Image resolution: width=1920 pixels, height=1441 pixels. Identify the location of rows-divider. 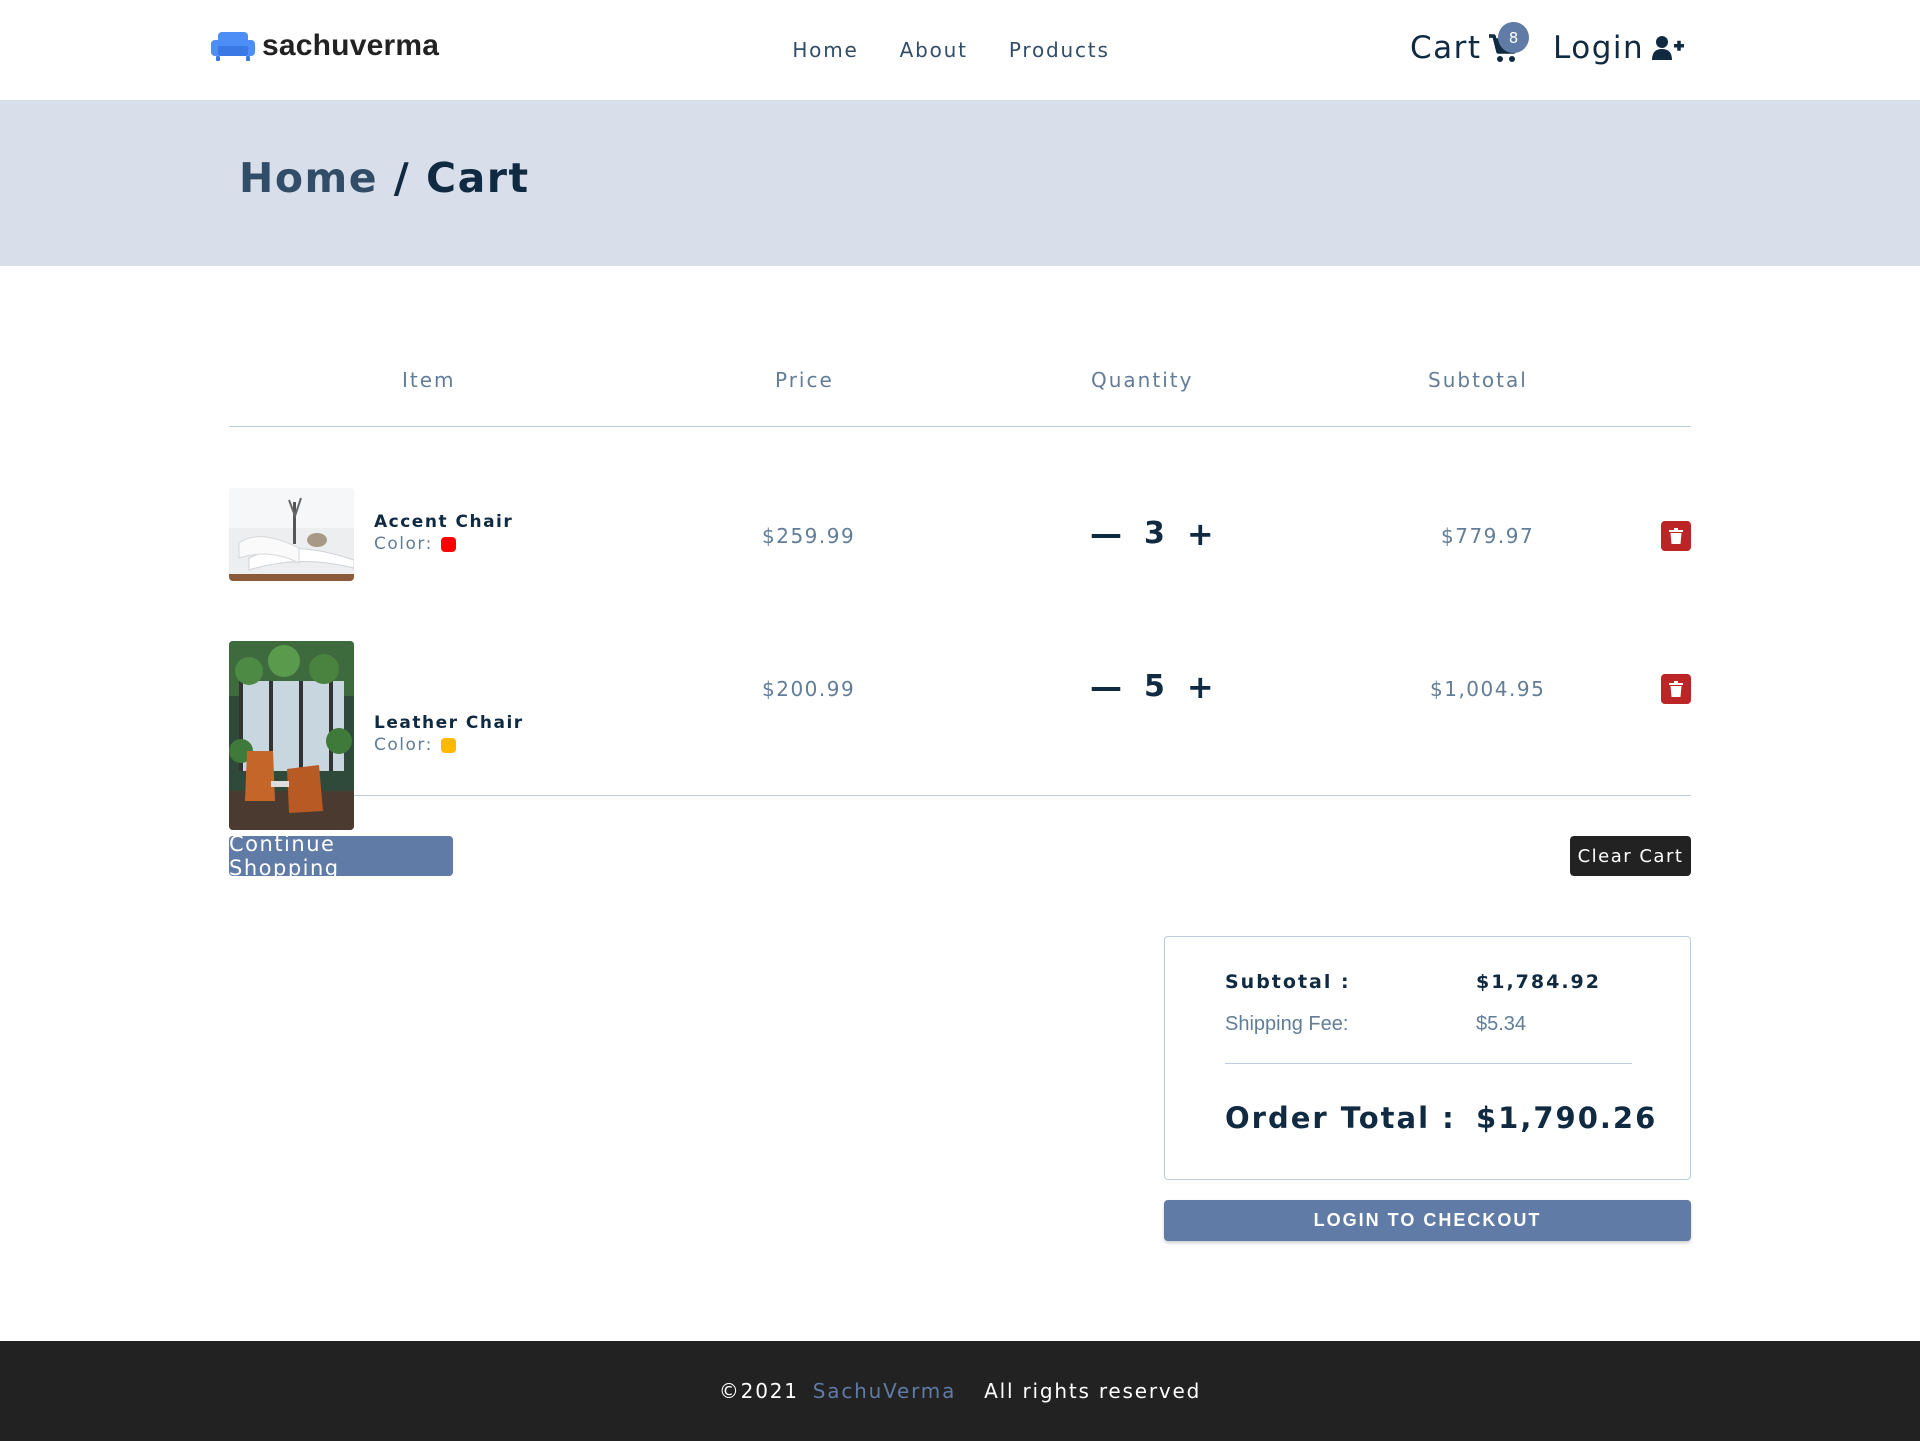
(1022, 795).